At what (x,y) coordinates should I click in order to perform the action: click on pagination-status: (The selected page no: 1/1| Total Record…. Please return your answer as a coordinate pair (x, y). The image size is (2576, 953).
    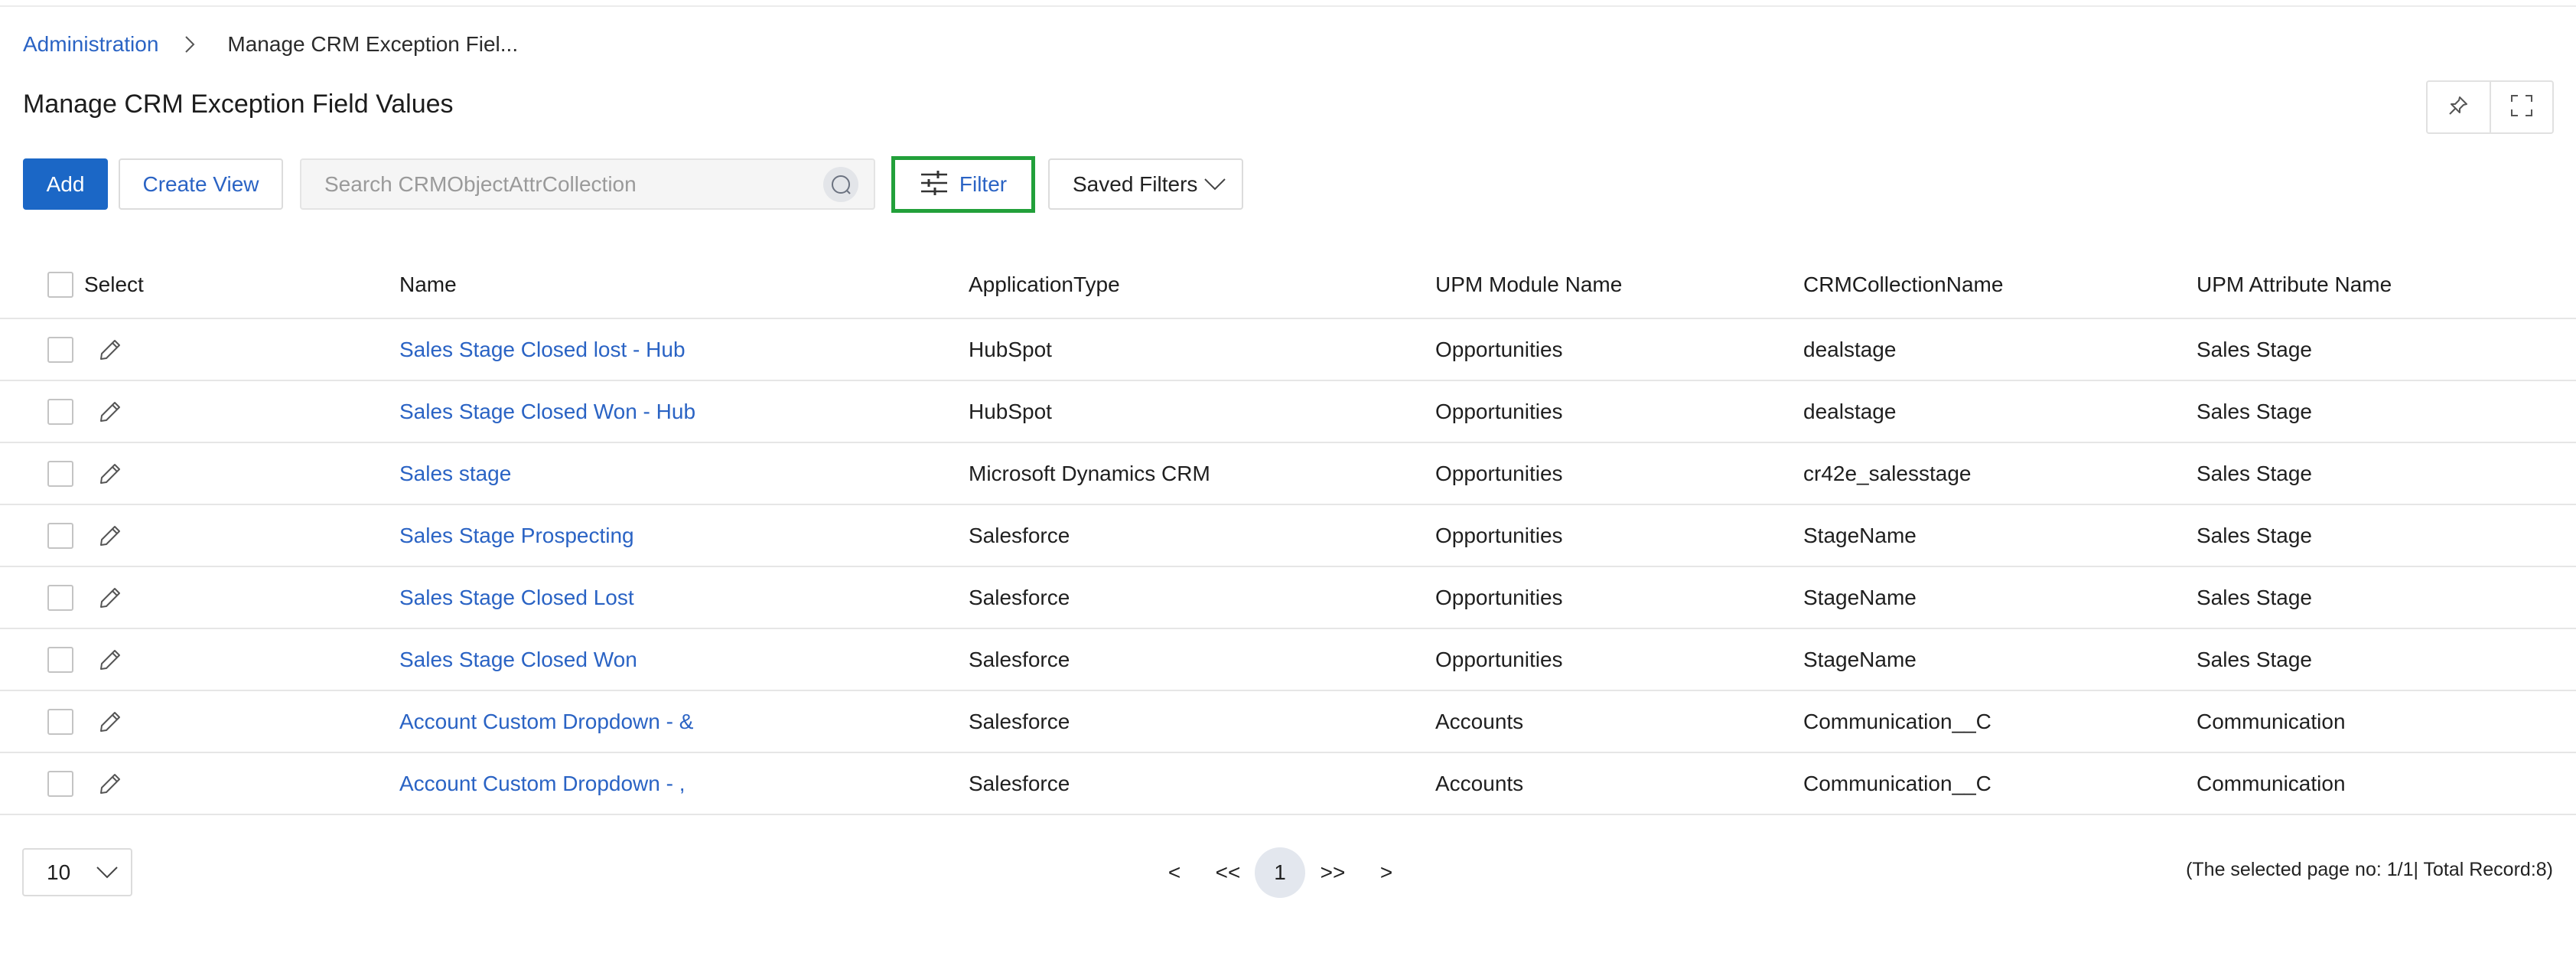
    Looking at the image, I should click on (2370, 870).